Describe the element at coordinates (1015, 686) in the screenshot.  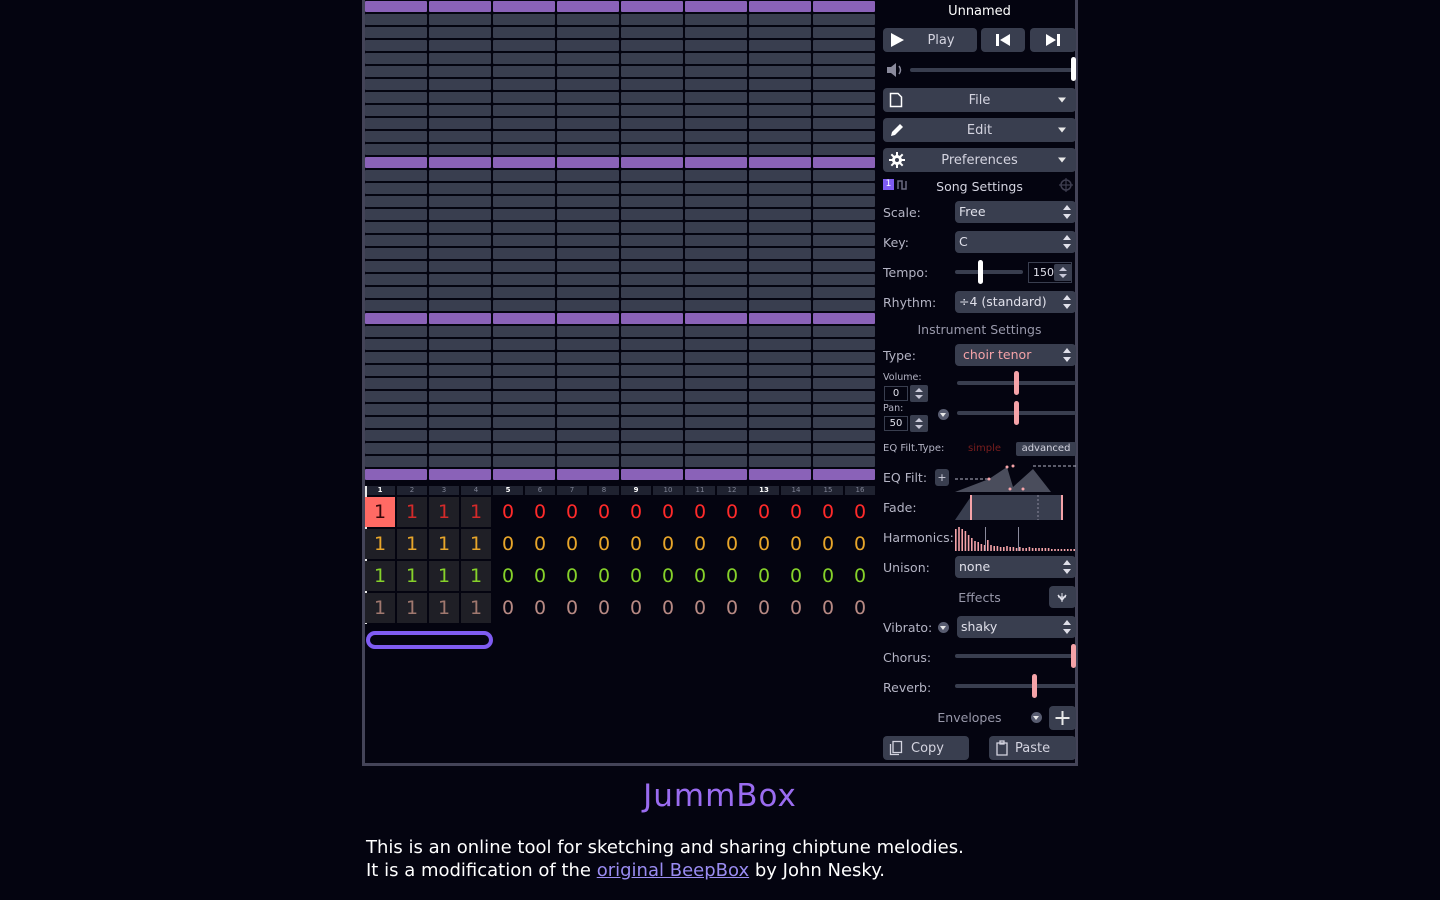
I see `reverb-slider-track` at that location.